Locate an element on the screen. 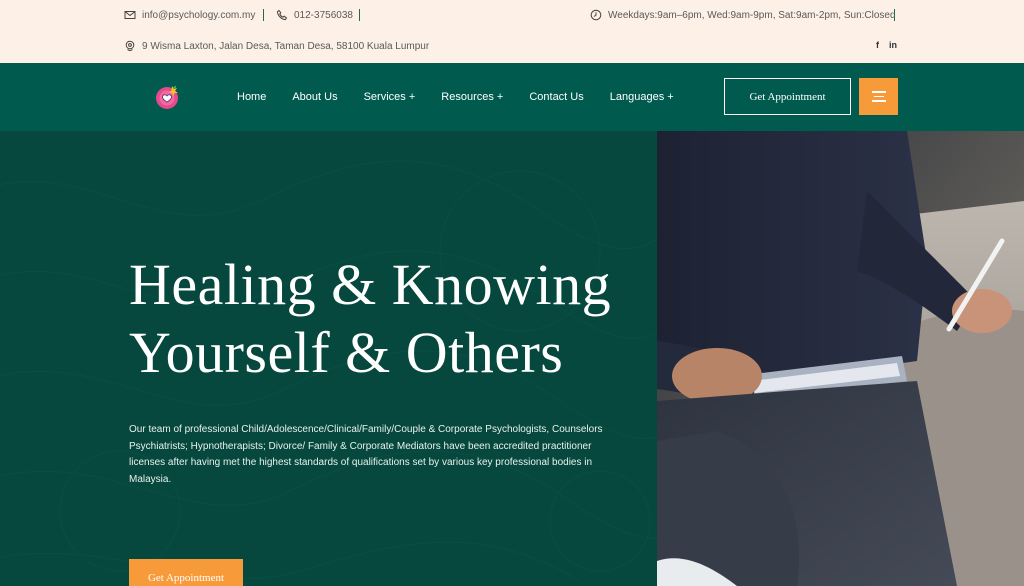 The image size is (1024, 586). hamburger-icon is located at coordinates (878, 96).